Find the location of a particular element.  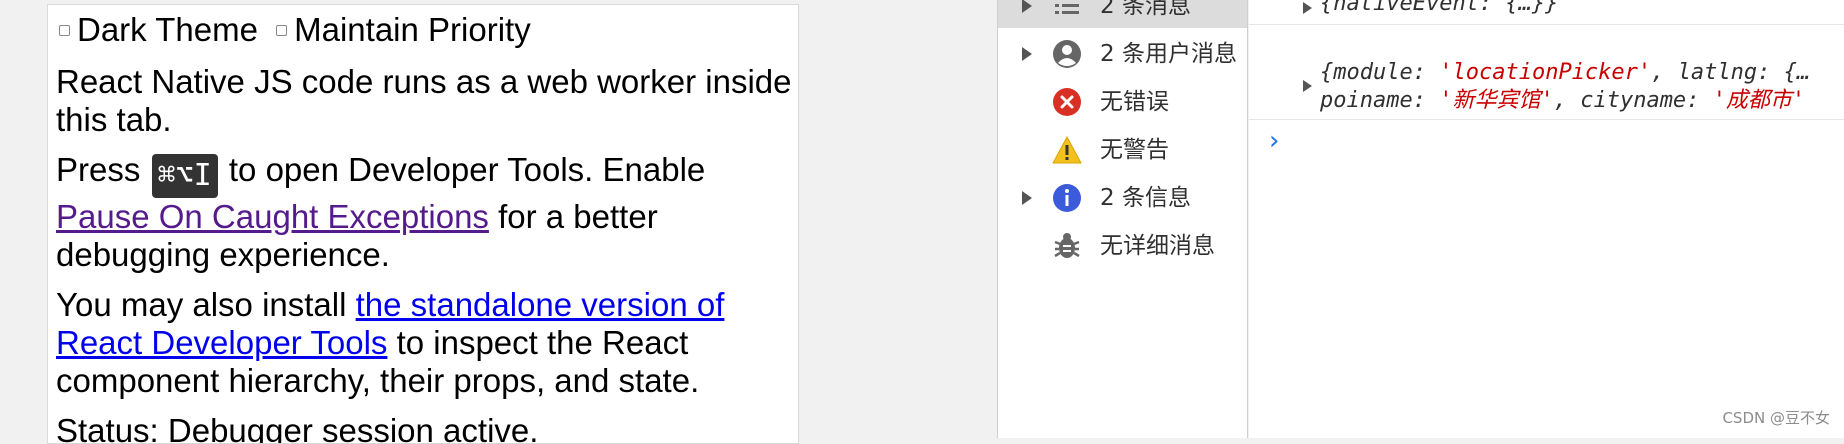

devtools-prefix: Press is located at coordinates (103, 169).